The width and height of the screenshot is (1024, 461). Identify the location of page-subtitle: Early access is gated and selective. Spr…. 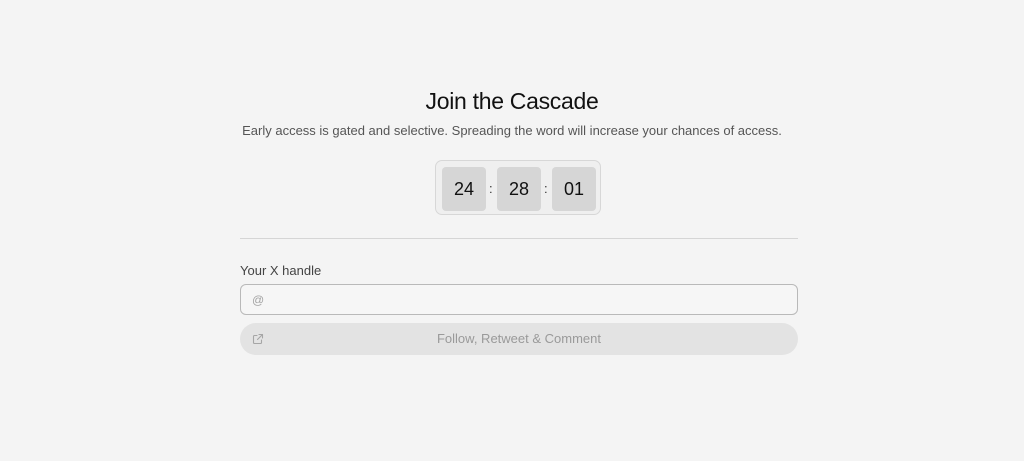
(512, 130).